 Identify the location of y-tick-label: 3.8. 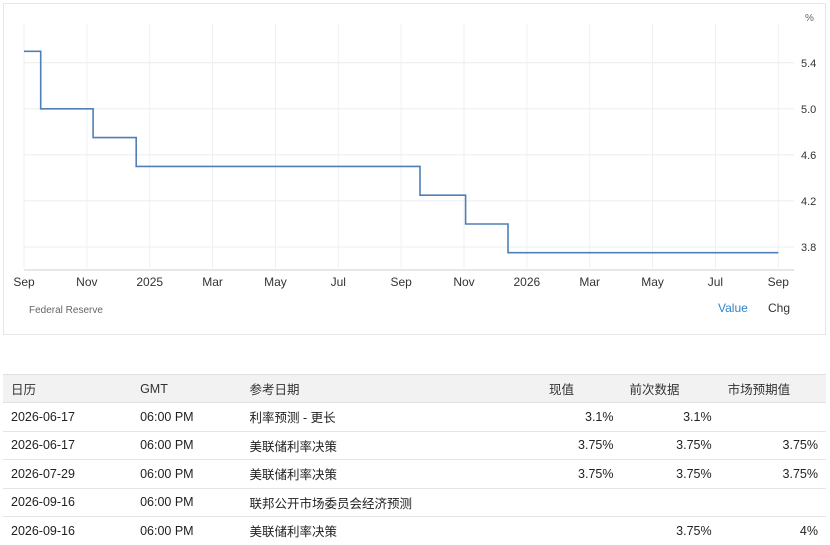
(808, 248).